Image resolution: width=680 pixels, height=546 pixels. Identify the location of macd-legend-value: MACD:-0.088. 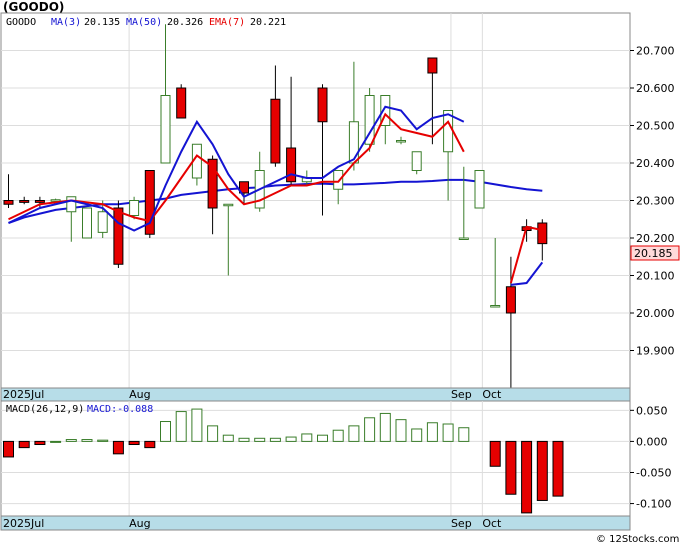
(120, 409).